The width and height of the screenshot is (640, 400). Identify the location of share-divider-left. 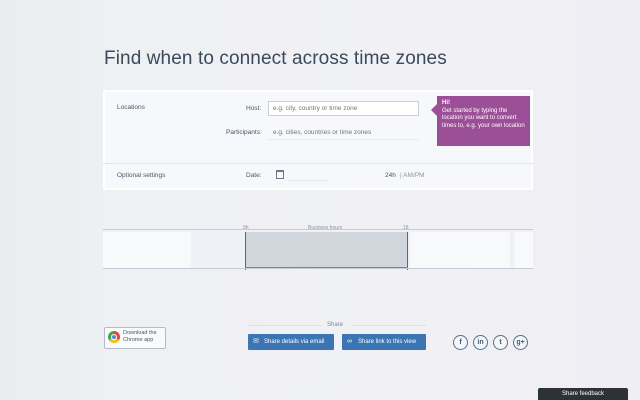
(285, 325).